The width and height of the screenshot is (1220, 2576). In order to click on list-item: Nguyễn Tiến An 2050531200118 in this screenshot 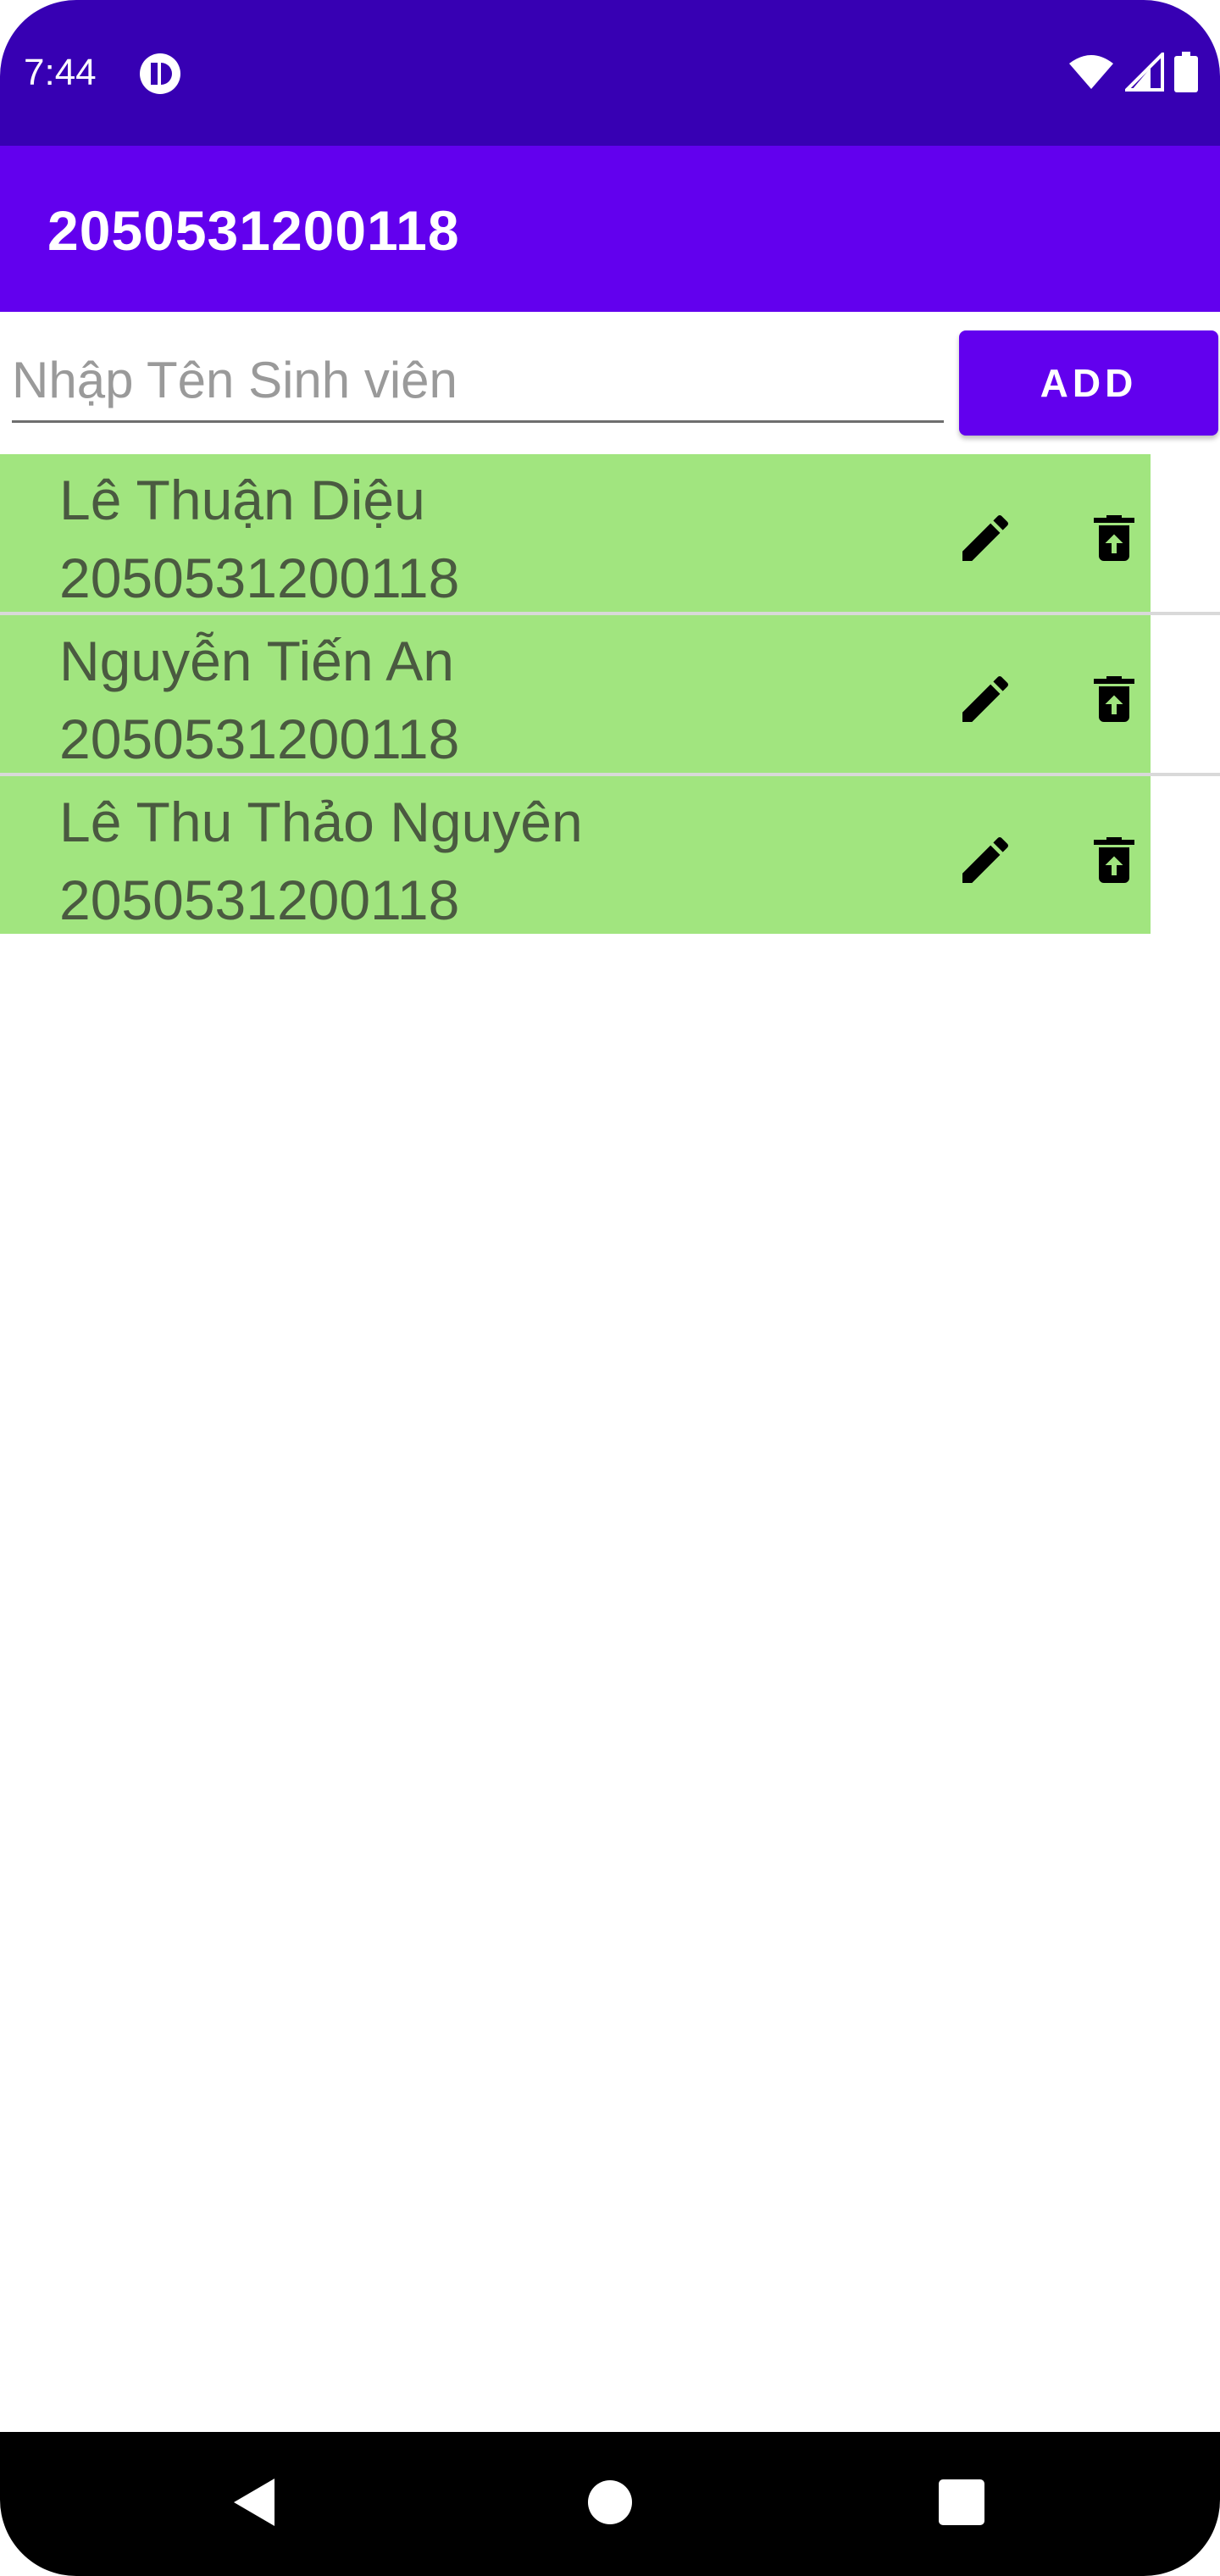, I will do `click(610, 695)`.